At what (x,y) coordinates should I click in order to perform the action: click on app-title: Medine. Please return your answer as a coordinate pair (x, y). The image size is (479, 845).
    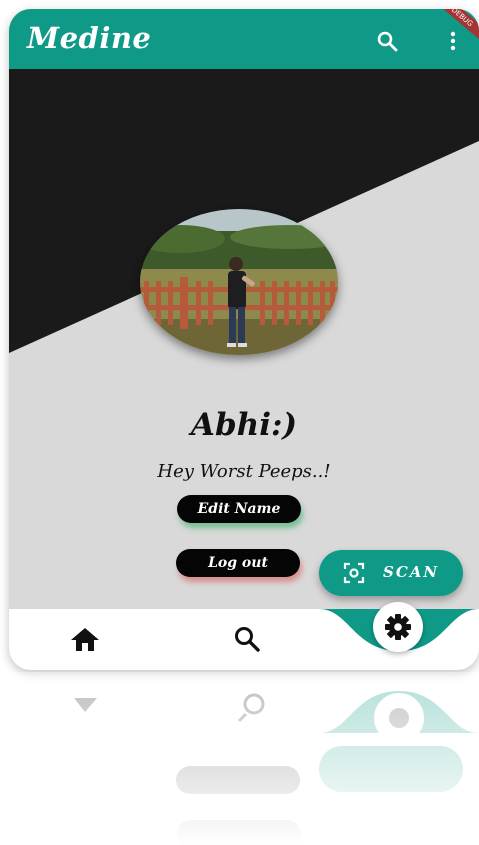
    Looking at the image, I should click on (89, 38).